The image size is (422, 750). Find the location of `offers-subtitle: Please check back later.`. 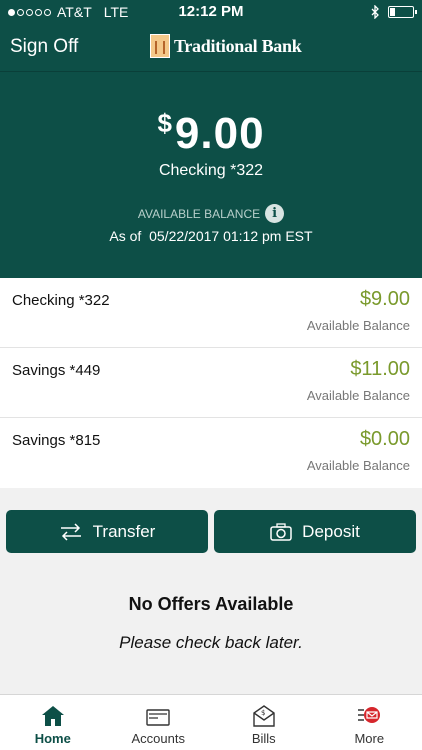

offers-subtitle: Please check back later. is located at coordinates (211, 642).